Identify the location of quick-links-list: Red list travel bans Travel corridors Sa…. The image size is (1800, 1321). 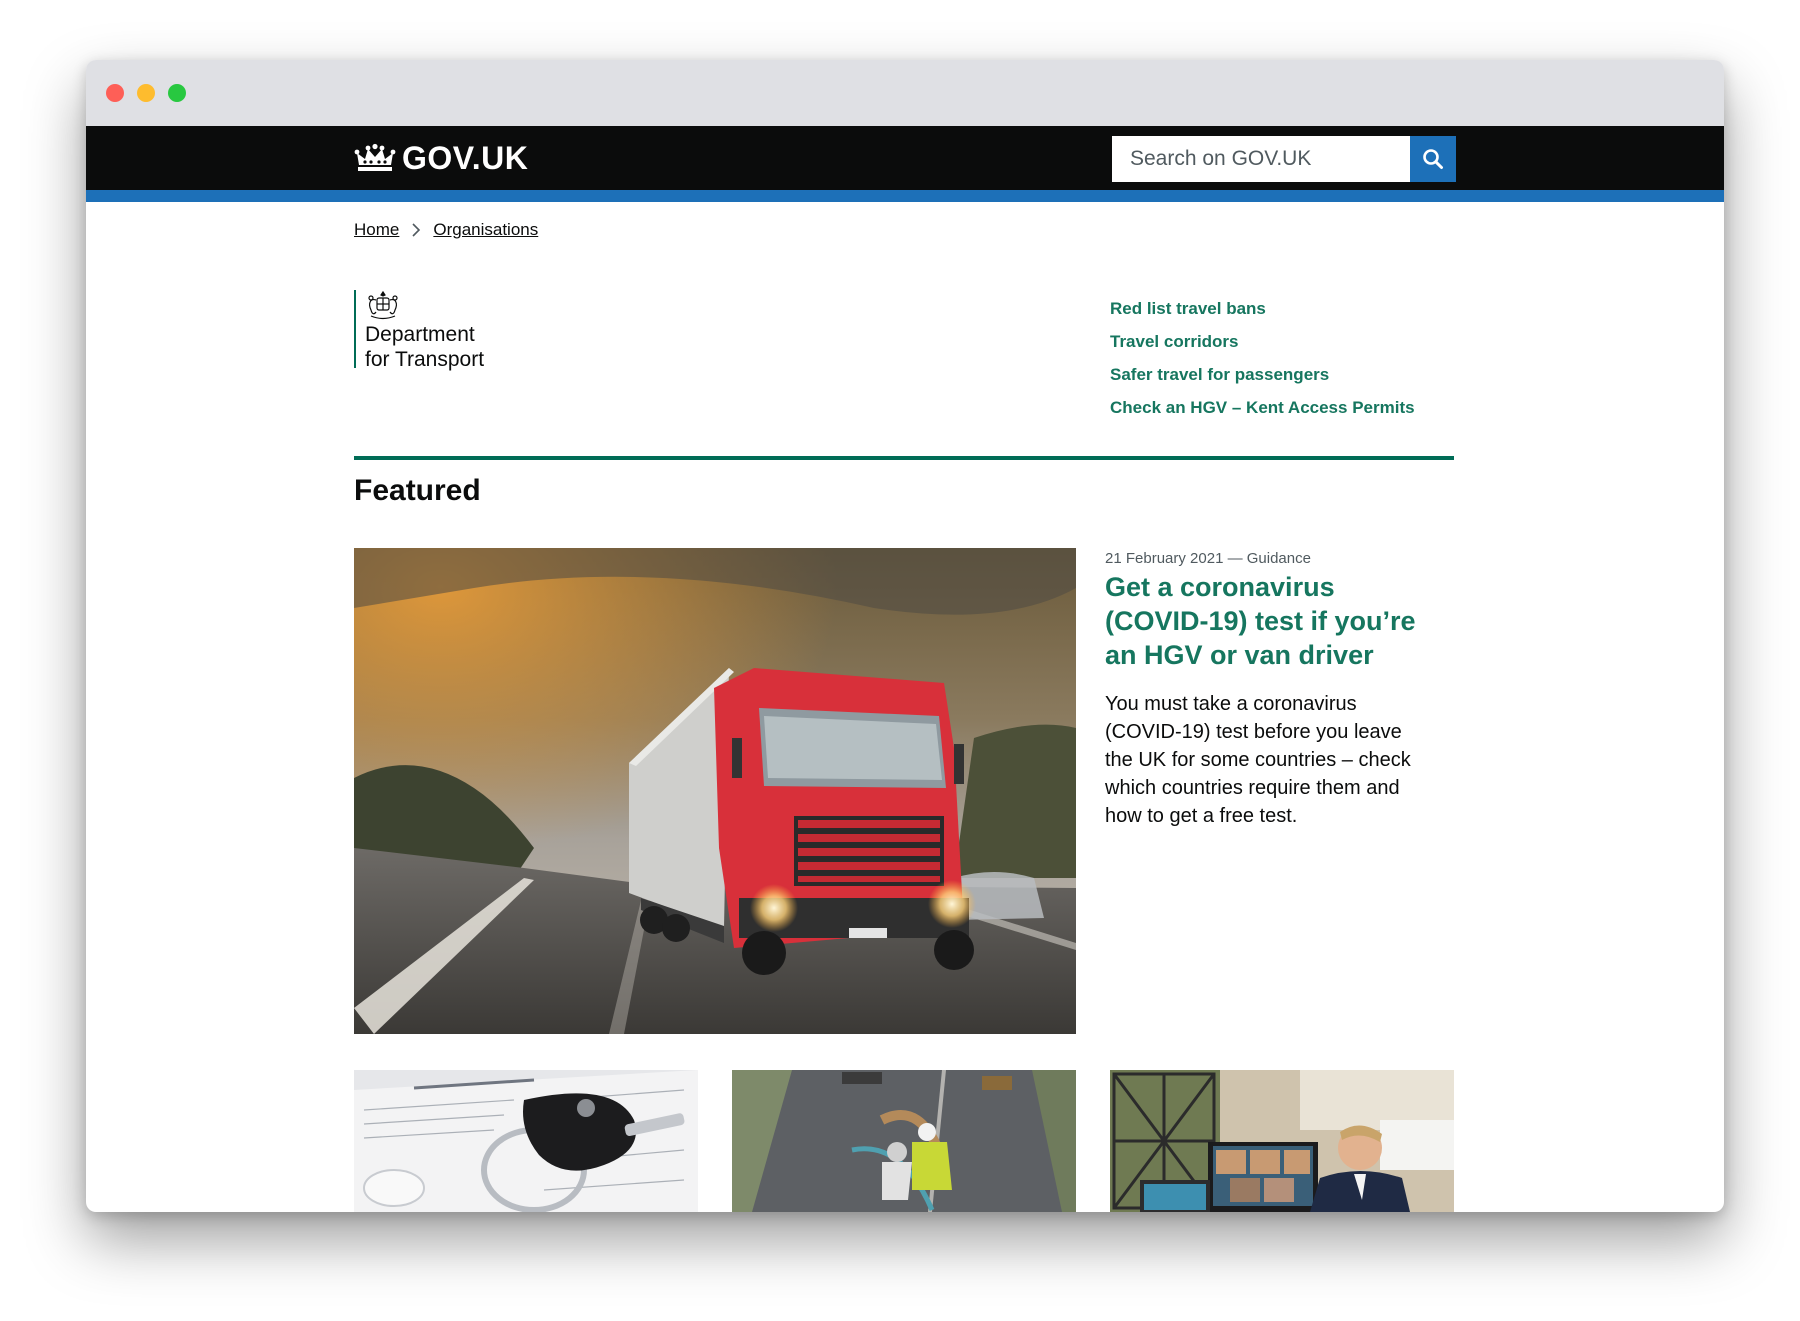
(1262, 358).